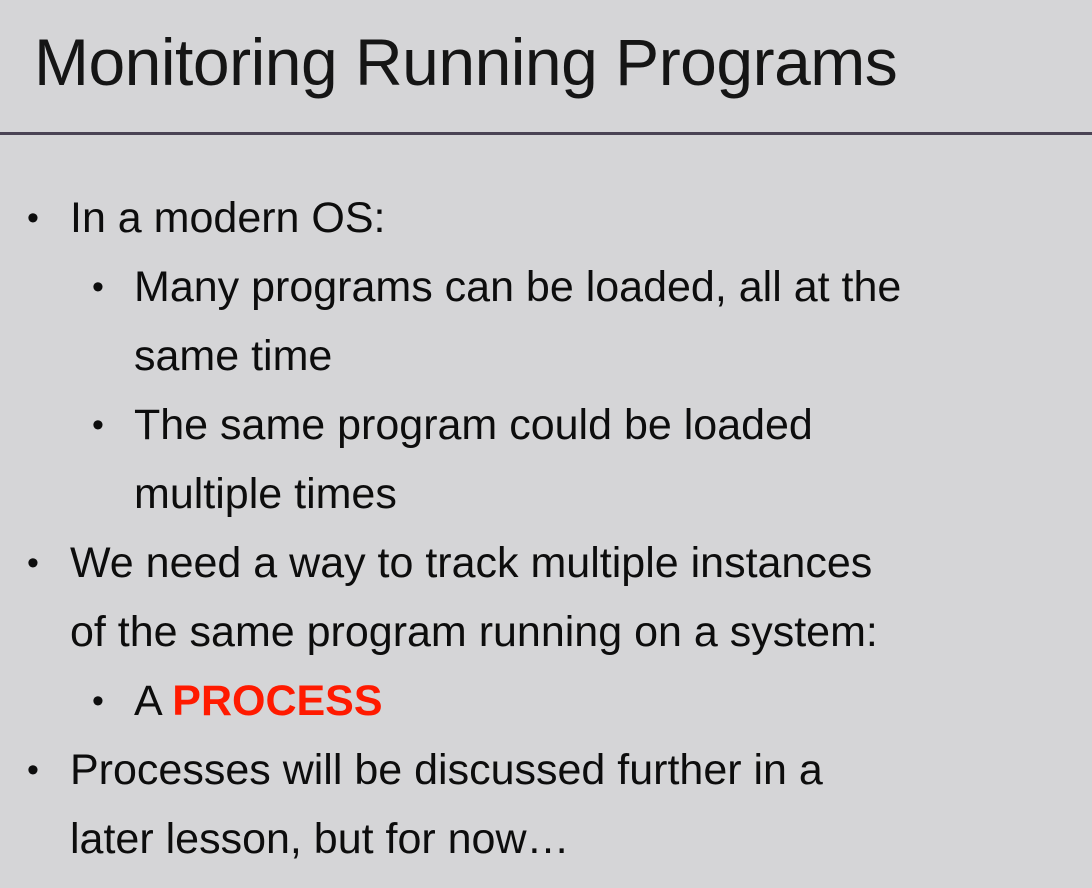 The width and height of the screenshot is (1092, 888). Describe the element at coordinates (265, 494) in the screenshot. I see `bullet-text-line: multiple times` at that location.